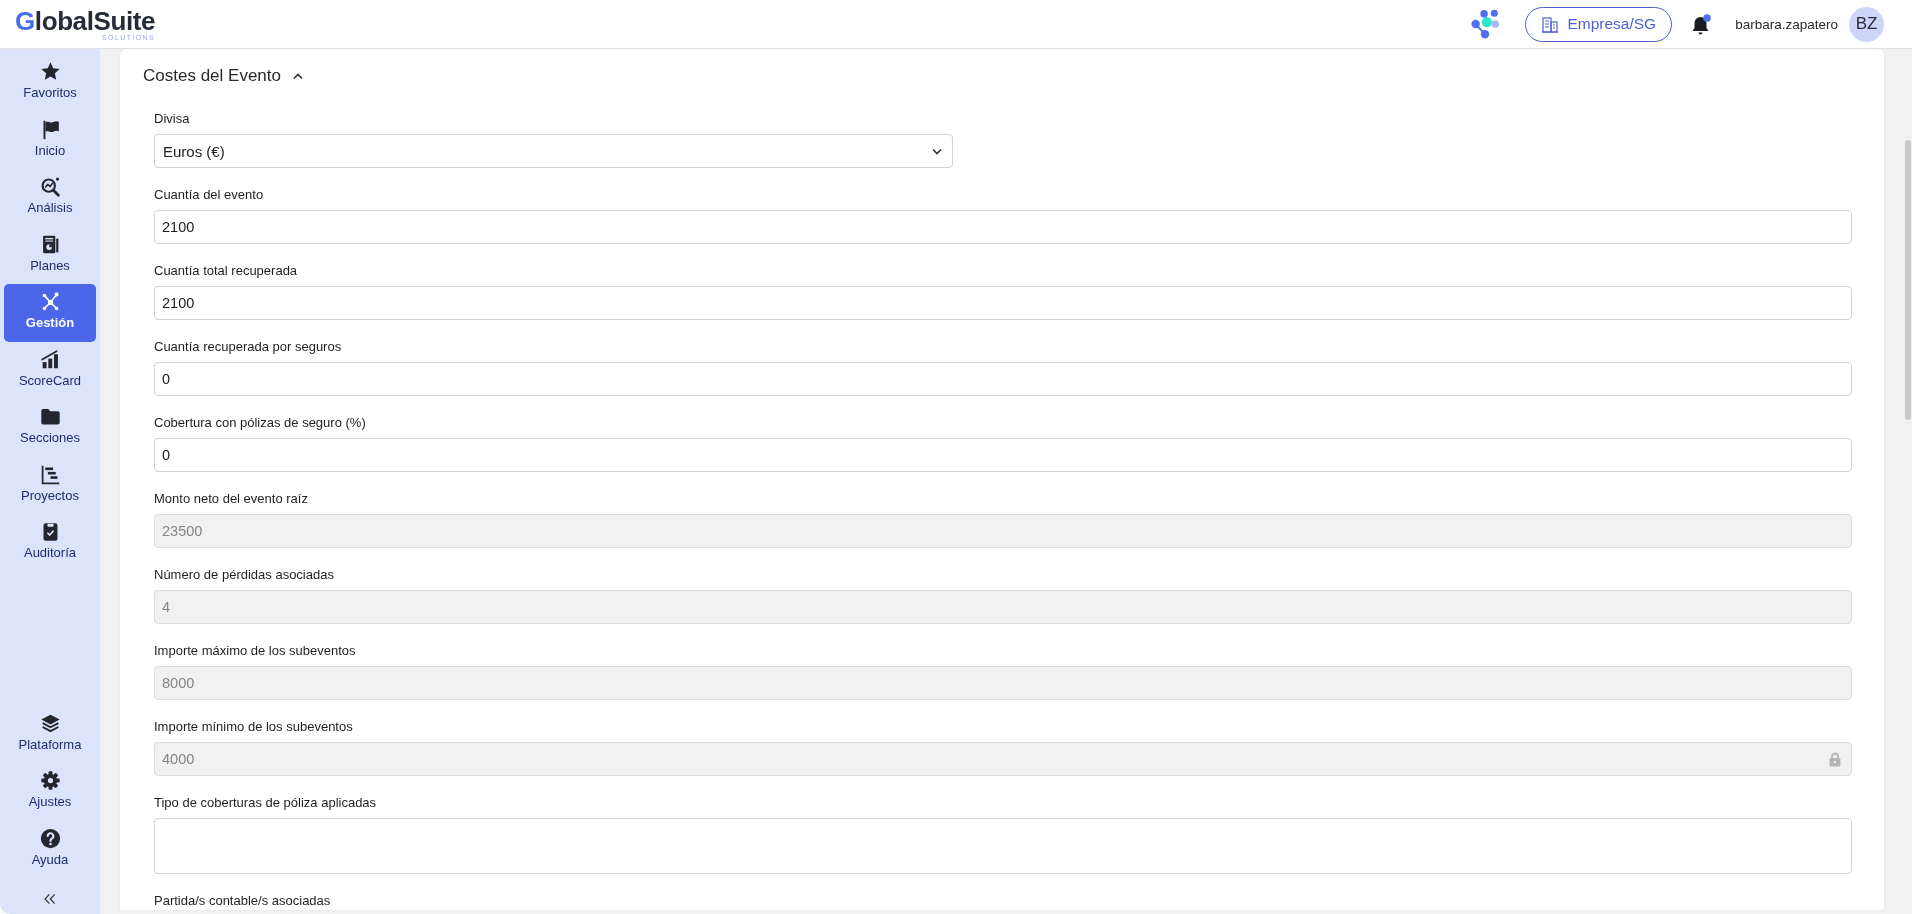 This screenshot has height=914, width=1912. What do you see at coordinates (50, 474) in the screenshot?
I see `gantt-chart-icon` at bounding box center [50, 474].